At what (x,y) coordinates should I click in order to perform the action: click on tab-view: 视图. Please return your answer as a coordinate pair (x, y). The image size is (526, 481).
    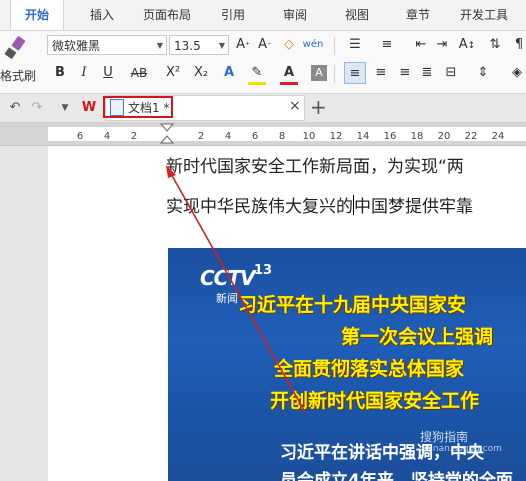
    Looking at the image, I should click on (357, 14).